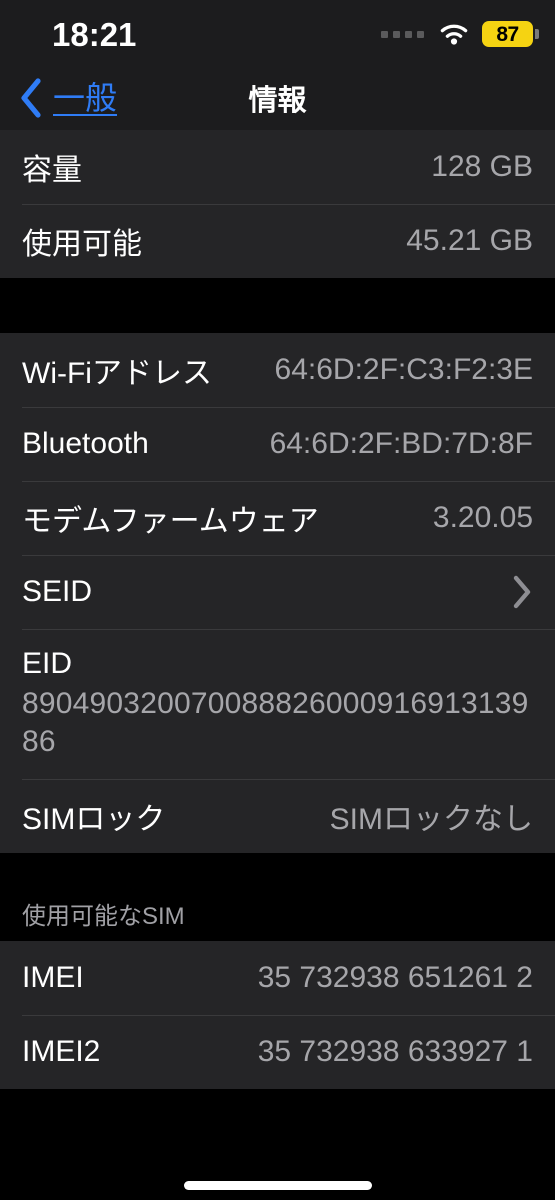  I want to click on section-gap, so click(277, 305).